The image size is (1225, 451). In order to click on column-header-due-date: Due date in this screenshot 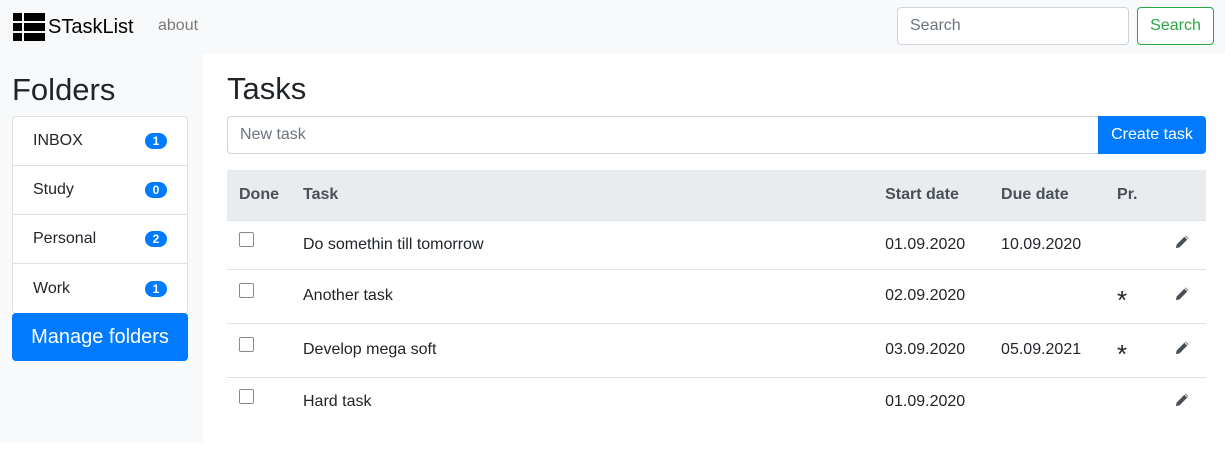, I will do `click(1047, 195)`.